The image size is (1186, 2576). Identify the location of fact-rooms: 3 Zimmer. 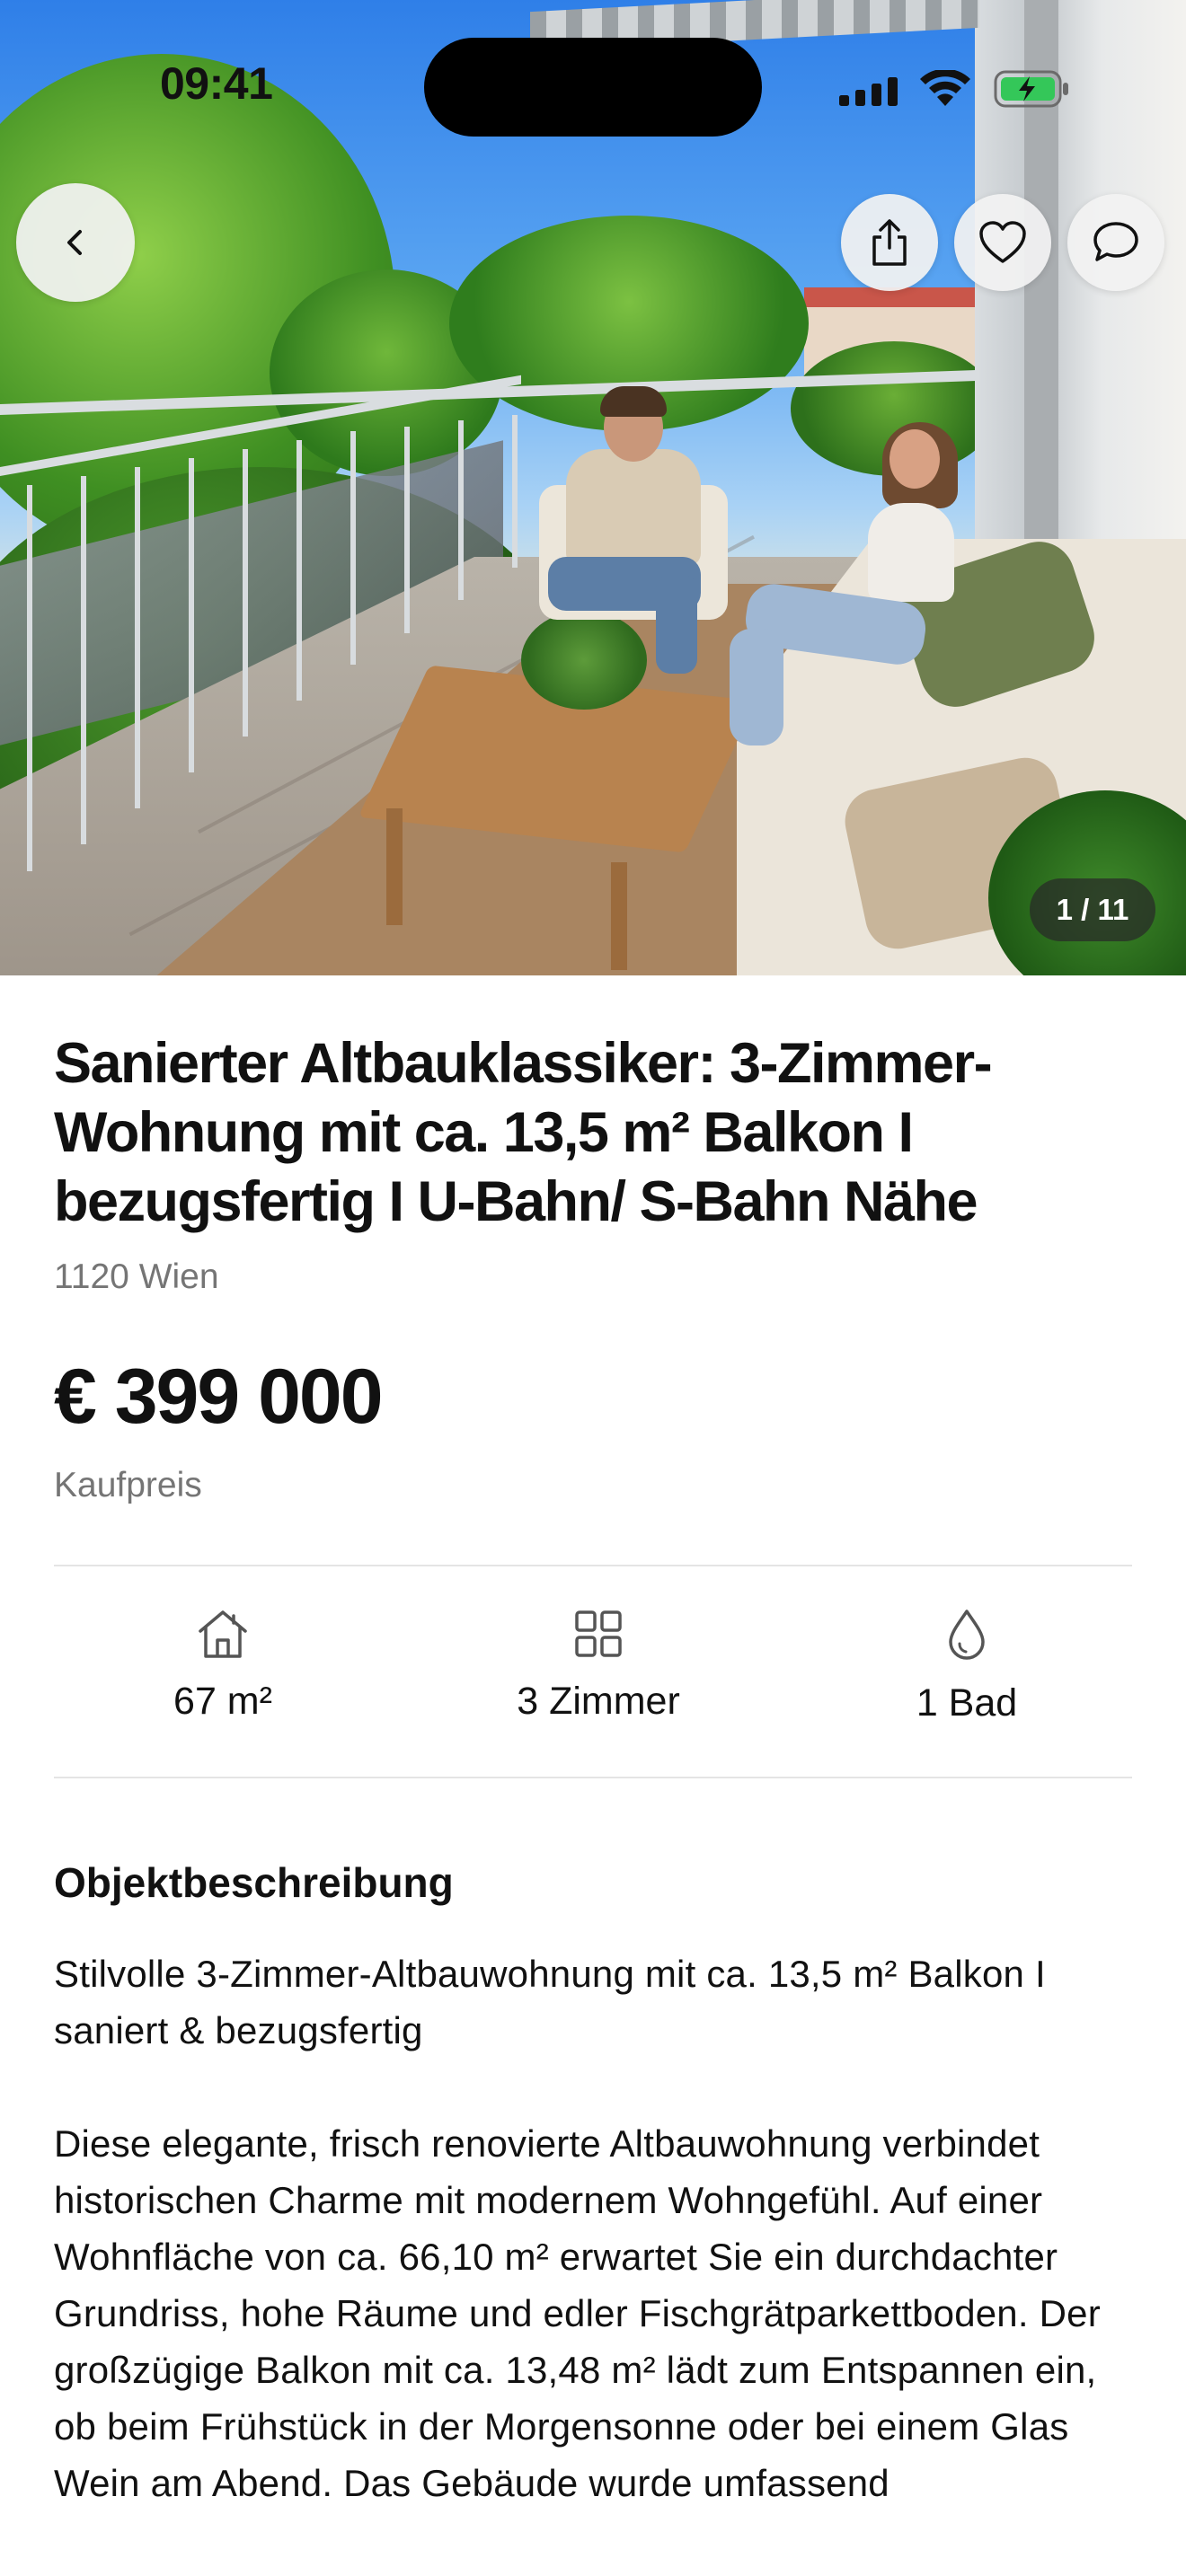
(598, 1666).